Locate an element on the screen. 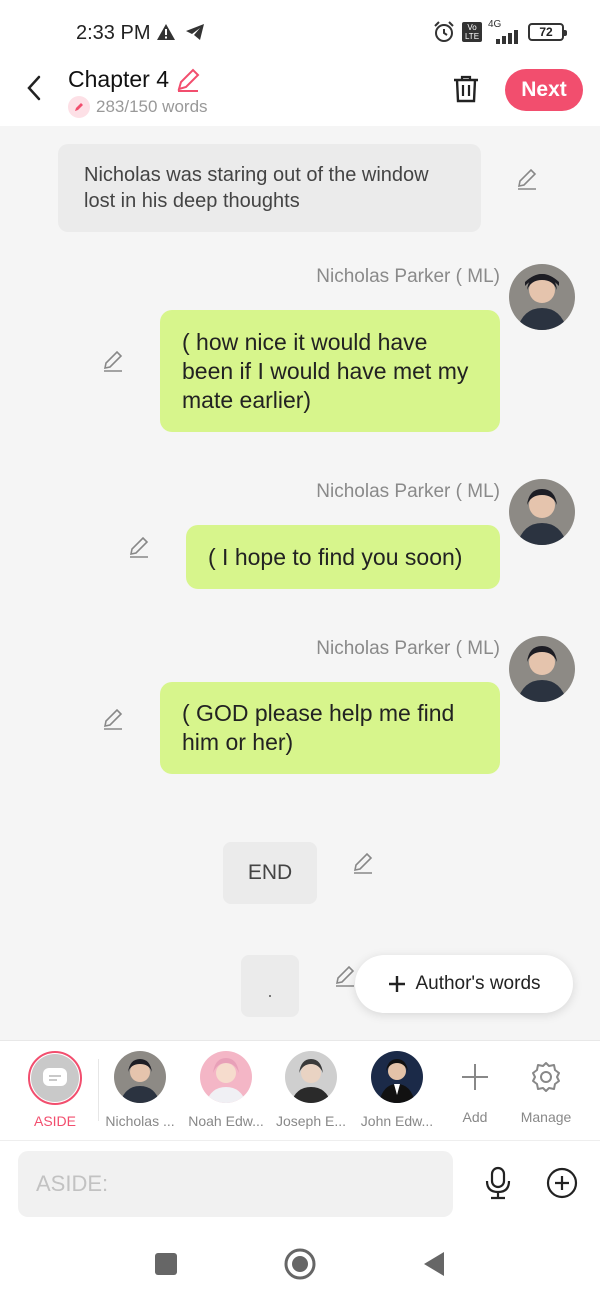 Image resolution: width=600 pixels, height=1300 pixels. word-count: 283/150 words is located at coordinates (152, 106).